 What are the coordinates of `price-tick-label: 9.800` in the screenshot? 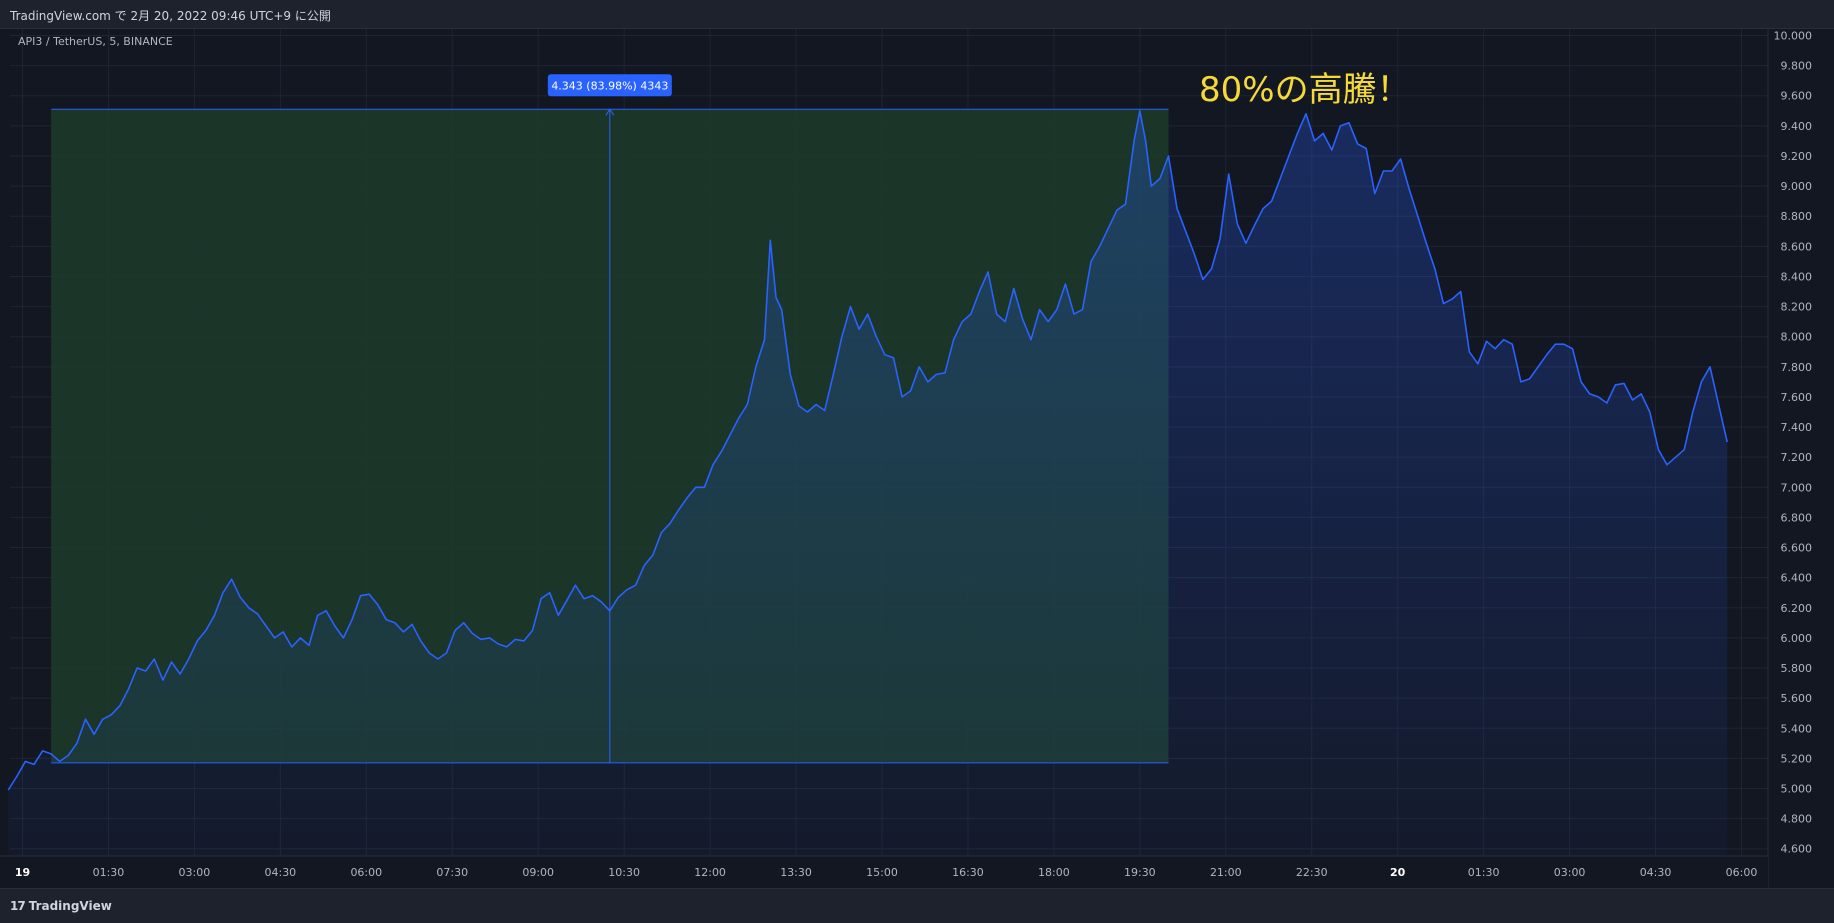 It's located at (1797, 66).